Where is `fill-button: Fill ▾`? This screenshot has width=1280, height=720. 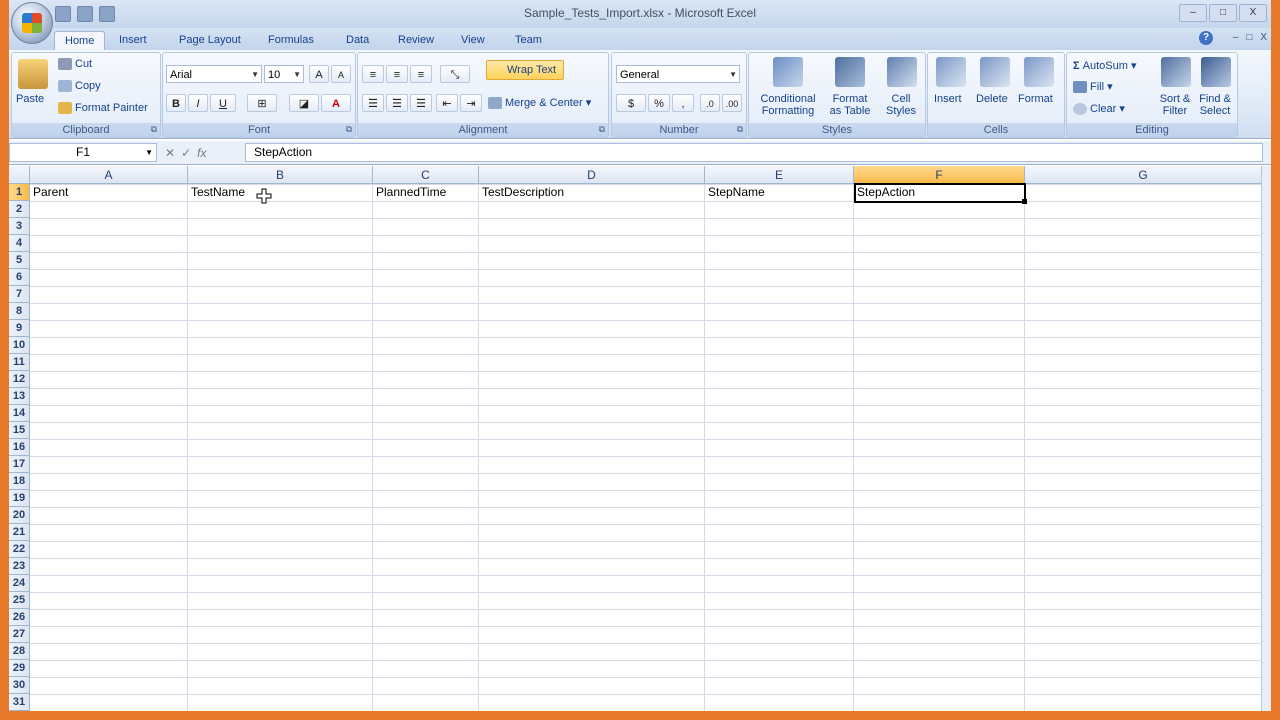
fill-button: Fill ▾ is located at coordinates (1093, 87).